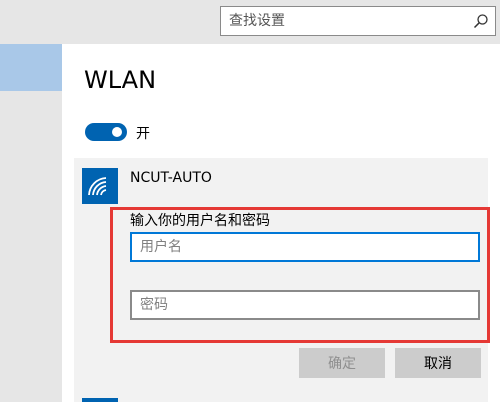 The height and width of the screenshot is (402, 500). I want to click on password-field, so click(305, 305).